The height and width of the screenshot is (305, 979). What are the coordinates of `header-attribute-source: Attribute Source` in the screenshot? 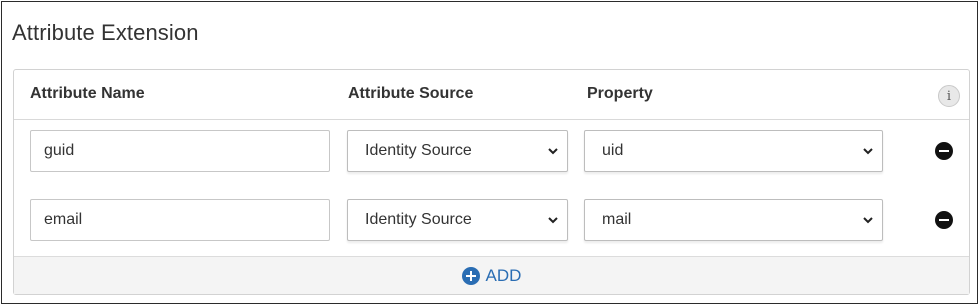 It's located at (411, 93).